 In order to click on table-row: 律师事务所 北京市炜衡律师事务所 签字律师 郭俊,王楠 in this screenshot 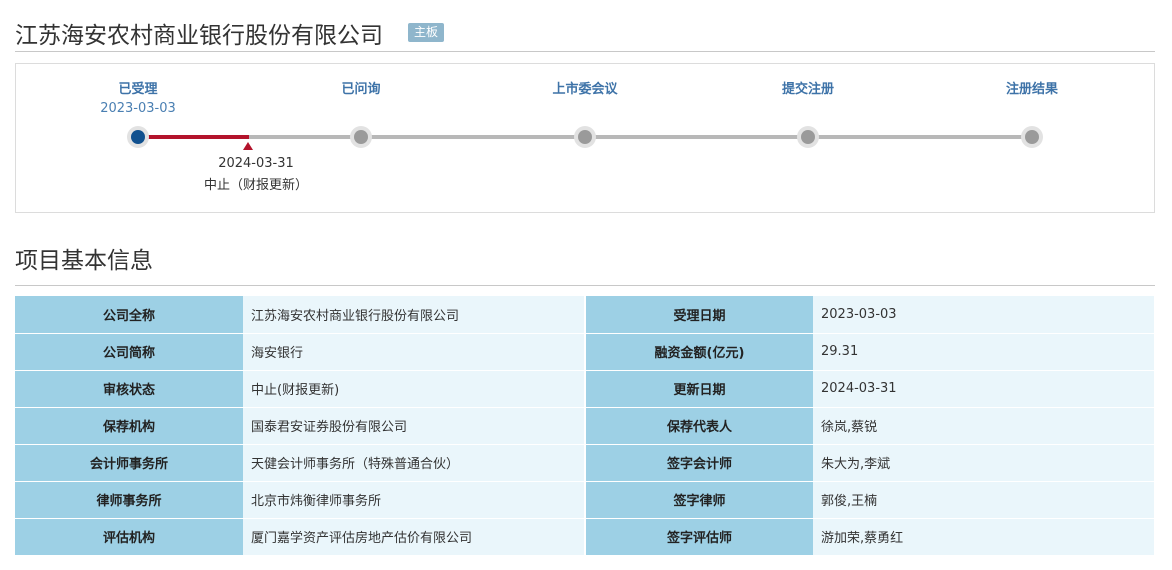, I will do `click(585, 500)`.